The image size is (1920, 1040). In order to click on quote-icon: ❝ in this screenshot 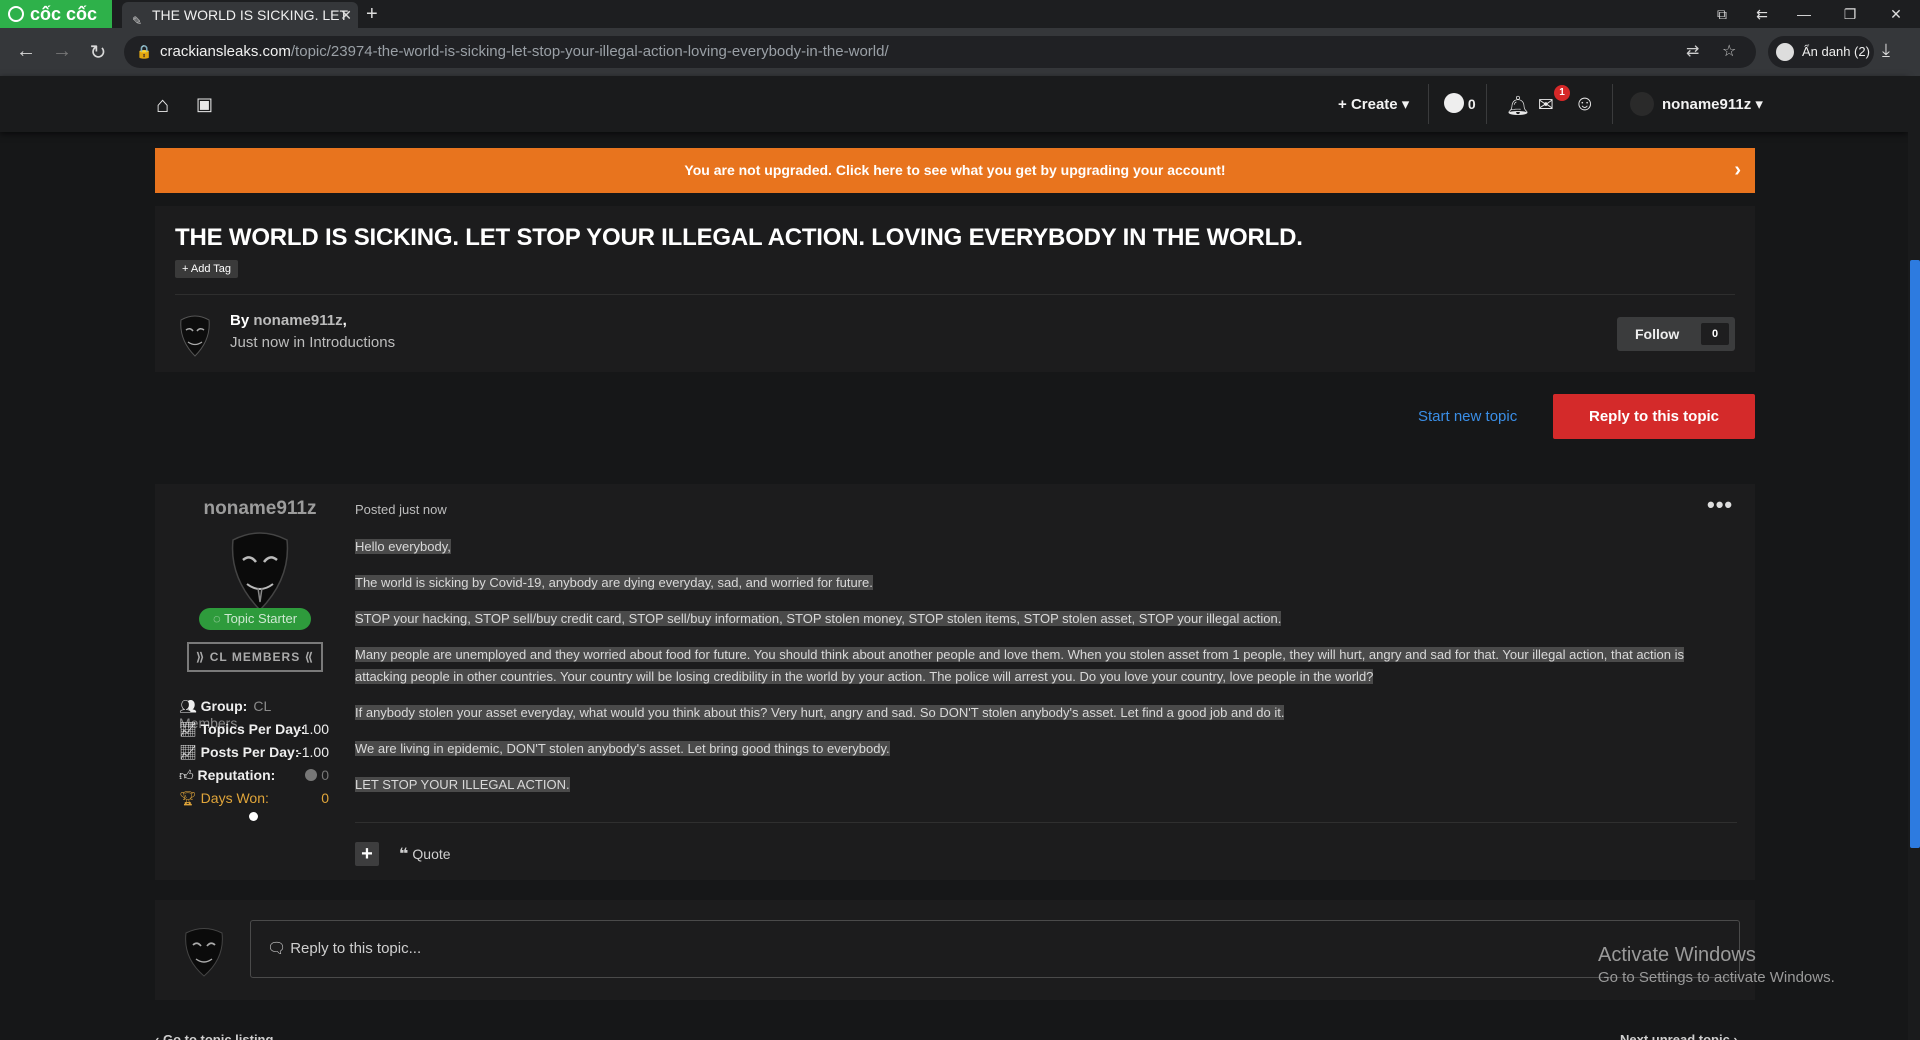, I will do `click(404, 854)`.